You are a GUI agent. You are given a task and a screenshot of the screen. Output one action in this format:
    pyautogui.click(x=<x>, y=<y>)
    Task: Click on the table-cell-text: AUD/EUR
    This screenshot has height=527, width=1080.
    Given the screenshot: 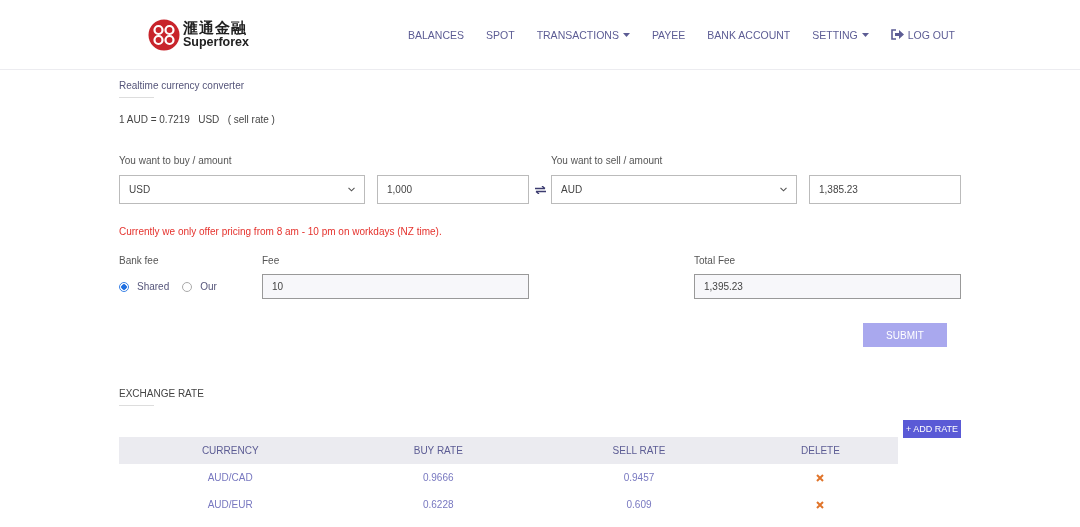 What is the action you would take?
    pyautogui.click(x=230, y=505)
    